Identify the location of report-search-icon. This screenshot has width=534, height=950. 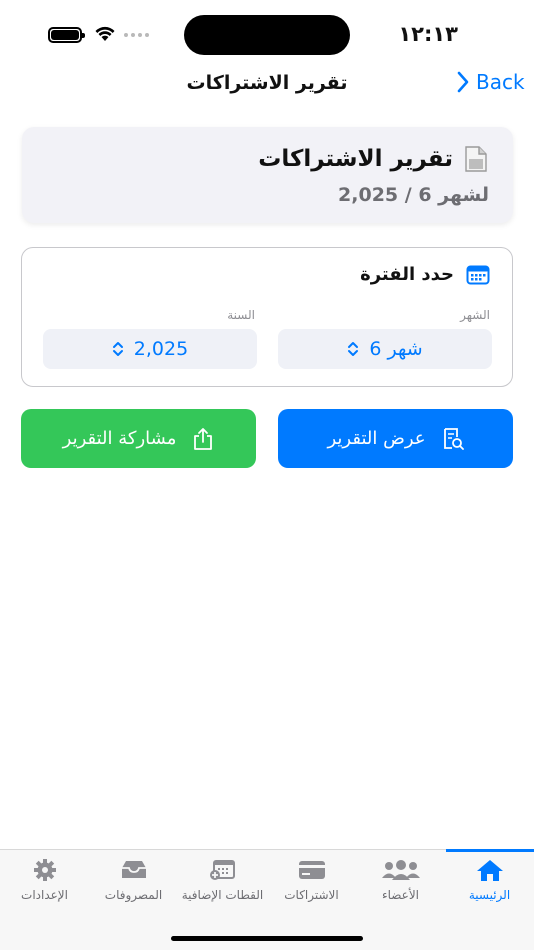
(453, 438).